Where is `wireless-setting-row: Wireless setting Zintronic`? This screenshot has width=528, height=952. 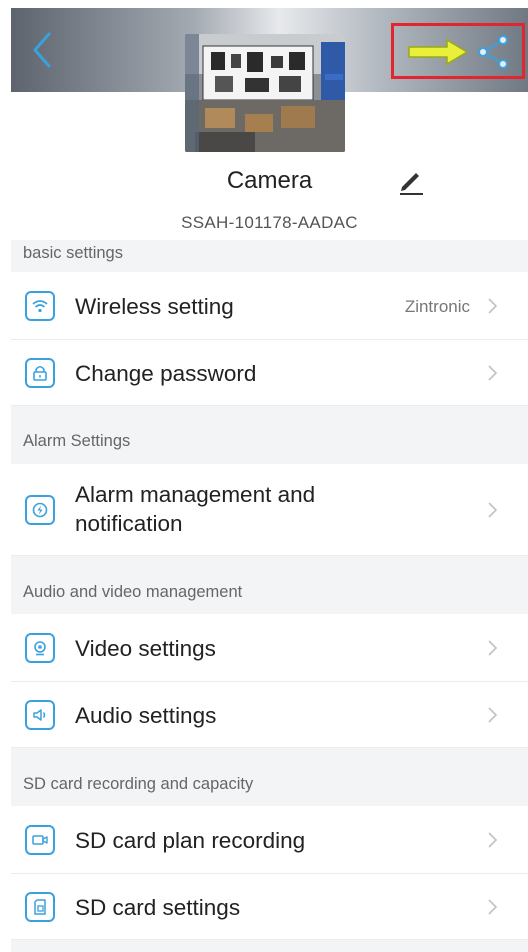 wireless-setting-row: Wireless setting Zintronic is located at coordinates (269, 306).